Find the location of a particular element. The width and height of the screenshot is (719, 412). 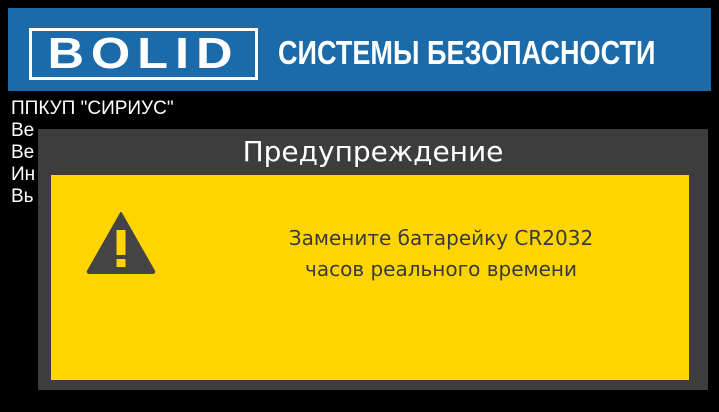

dialog-title: Предупреждение is located at coordinates (373, 151).